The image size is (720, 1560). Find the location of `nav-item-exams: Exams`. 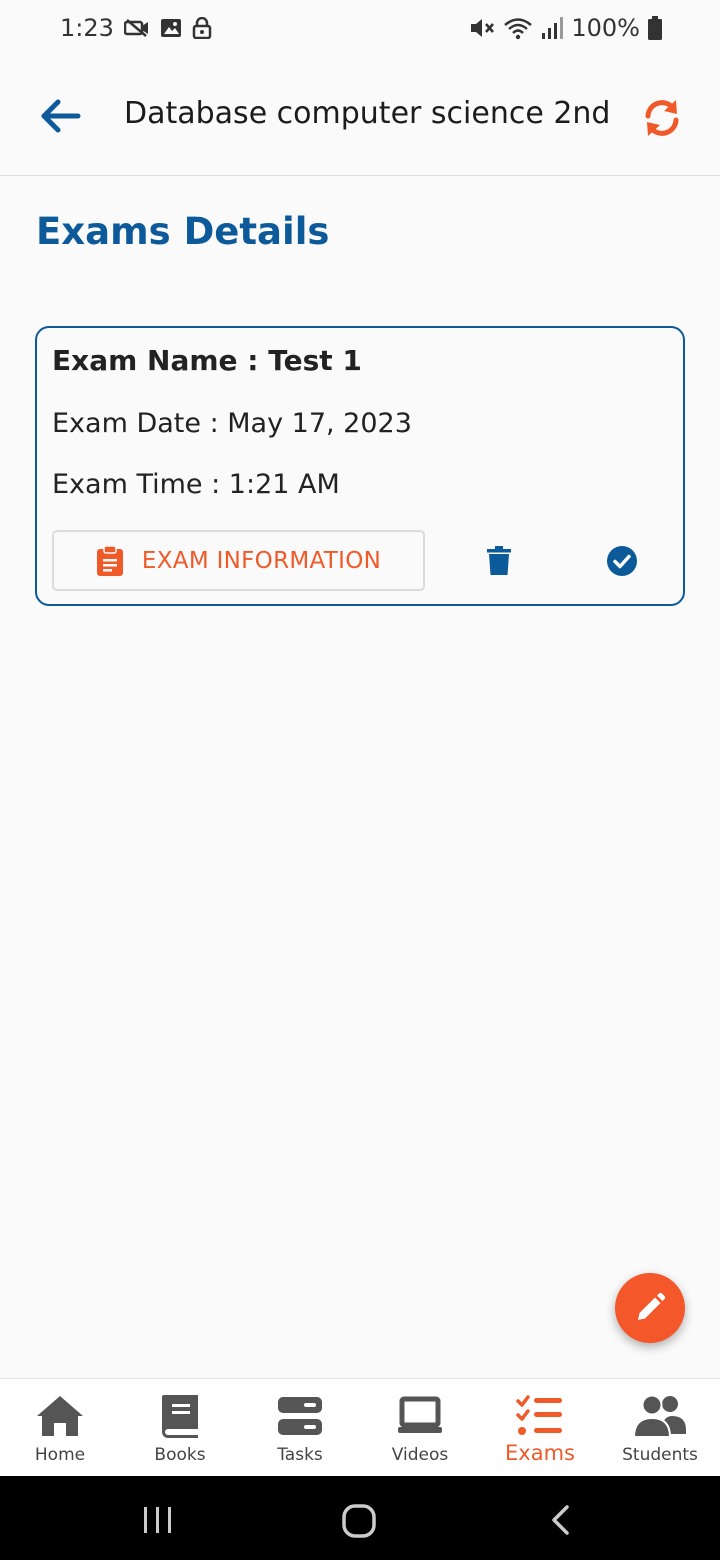

nav-item-exams: Exams is located at coordinates (540, 1427).